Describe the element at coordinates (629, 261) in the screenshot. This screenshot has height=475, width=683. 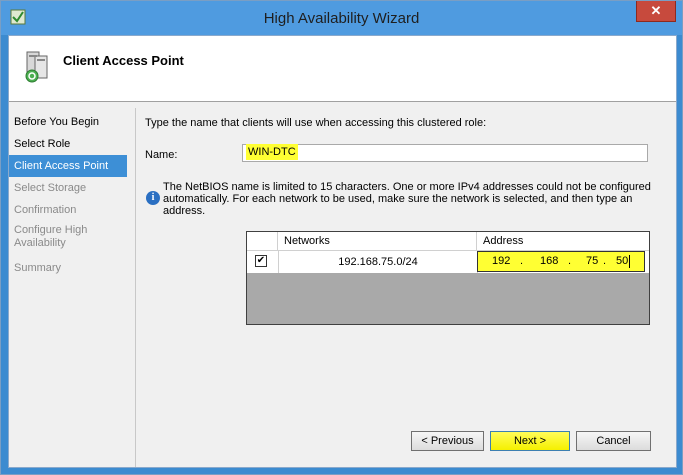
I see `text-caret` at that location.